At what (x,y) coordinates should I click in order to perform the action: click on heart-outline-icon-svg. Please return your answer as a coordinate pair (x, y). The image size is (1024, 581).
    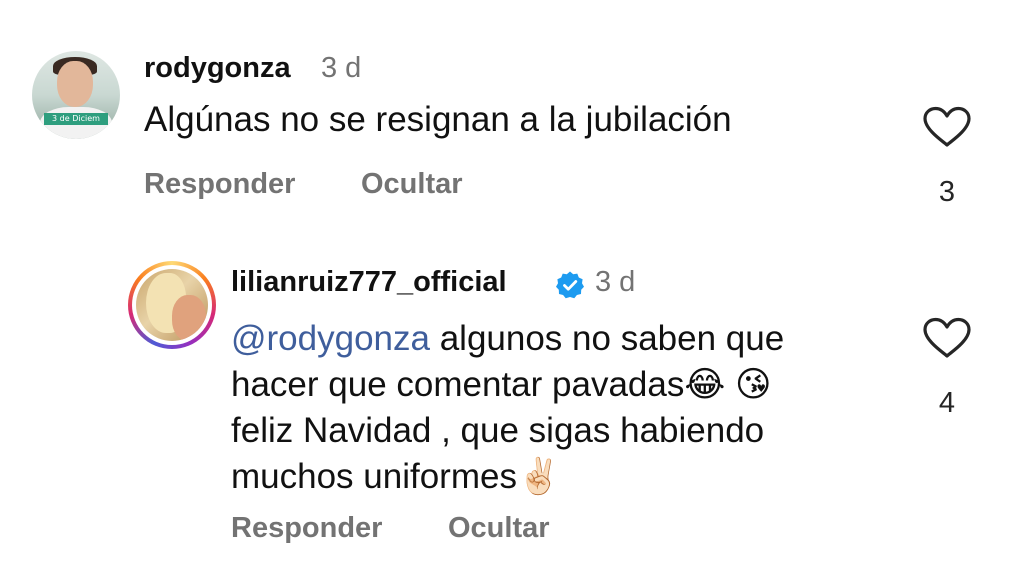
    Looking at the image, I should click on (947, 337).